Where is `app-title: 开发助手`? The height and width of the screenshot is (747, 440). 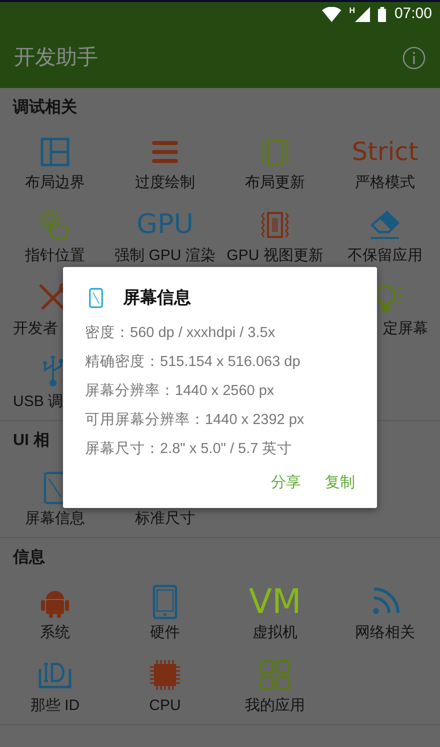
app-title: 开发助手 is located at coordinates (56, 57).